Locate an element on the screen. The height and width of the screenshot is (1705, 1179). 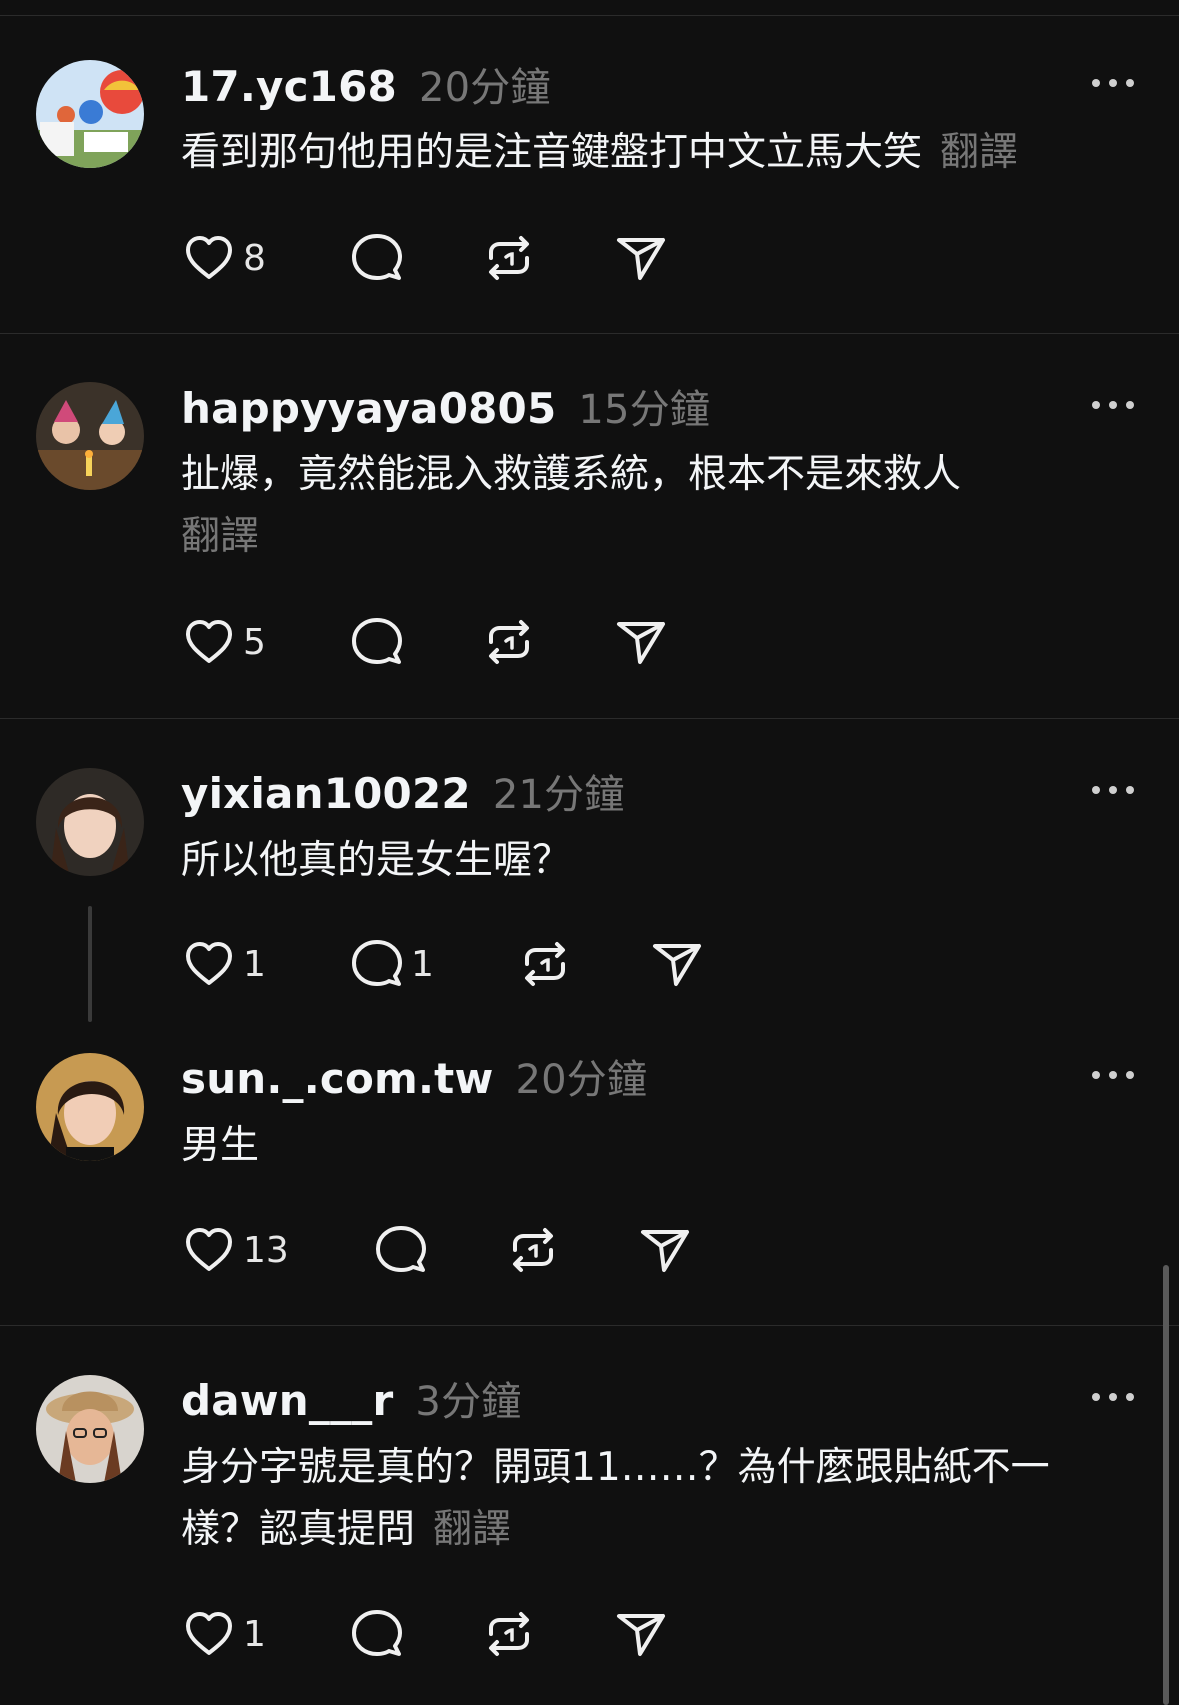
username: yixian10022 21分鐘 is located at coordinates (403, 791).